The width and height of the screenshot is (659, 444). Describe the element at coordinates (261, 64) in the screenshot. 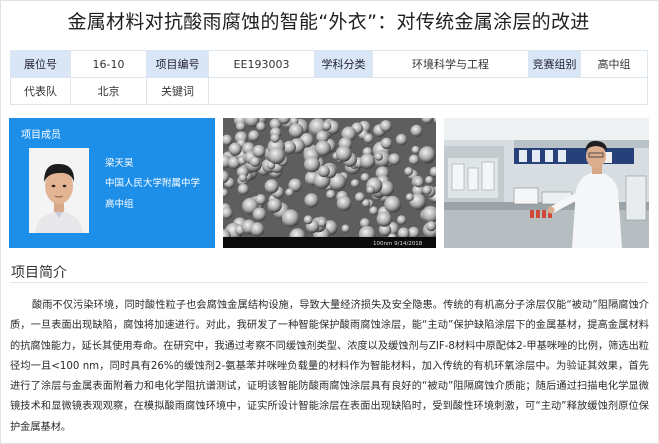

I see `project-no-value: EE193003` at that location.